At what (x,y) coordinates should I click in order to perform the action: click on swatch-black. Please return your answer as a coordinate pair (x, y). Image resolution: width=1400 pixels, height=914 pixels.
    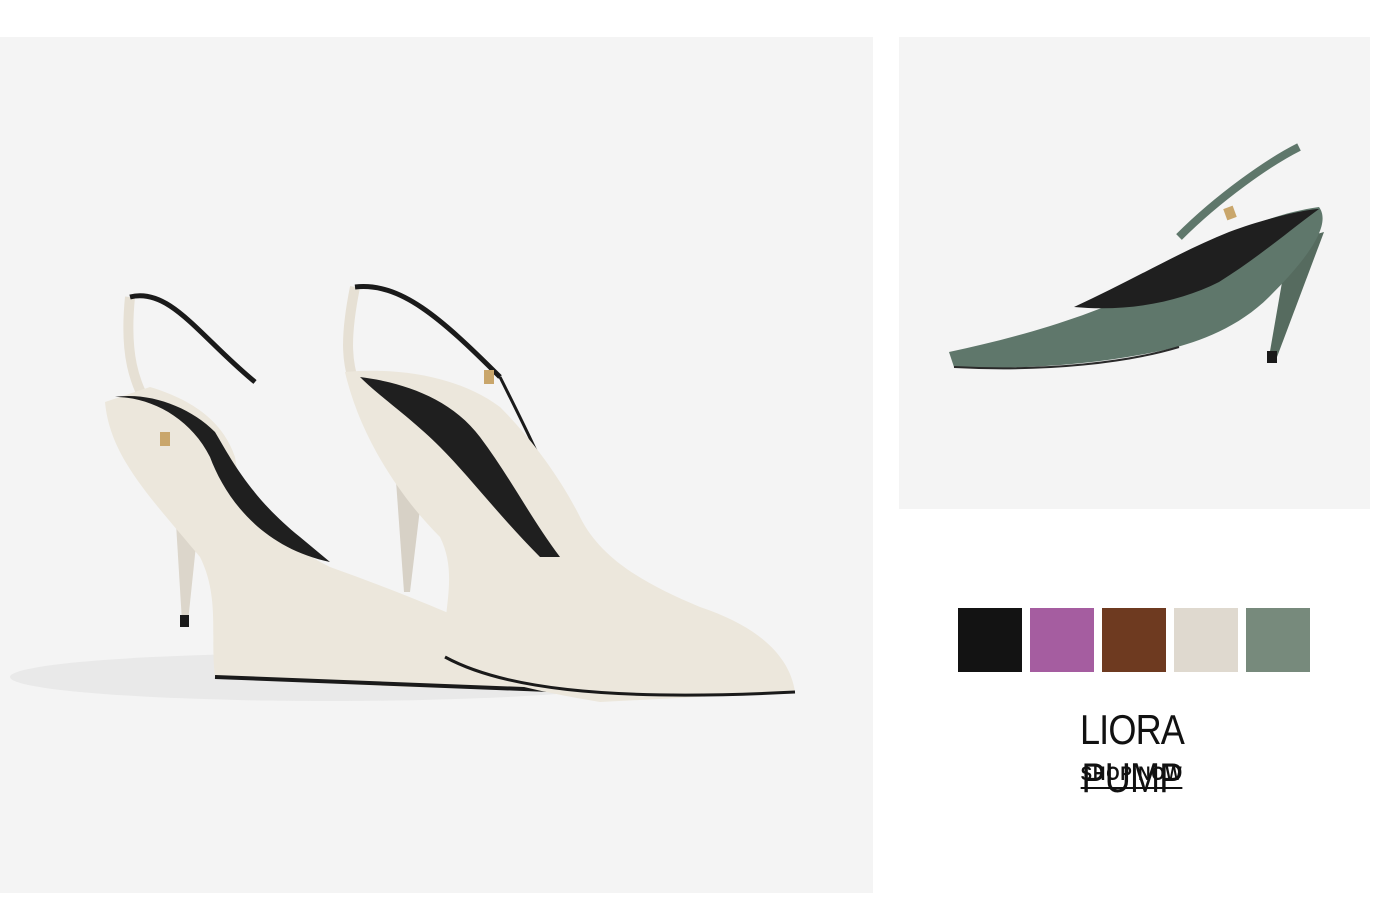
    Looking at the image, I should click on (990, 640).